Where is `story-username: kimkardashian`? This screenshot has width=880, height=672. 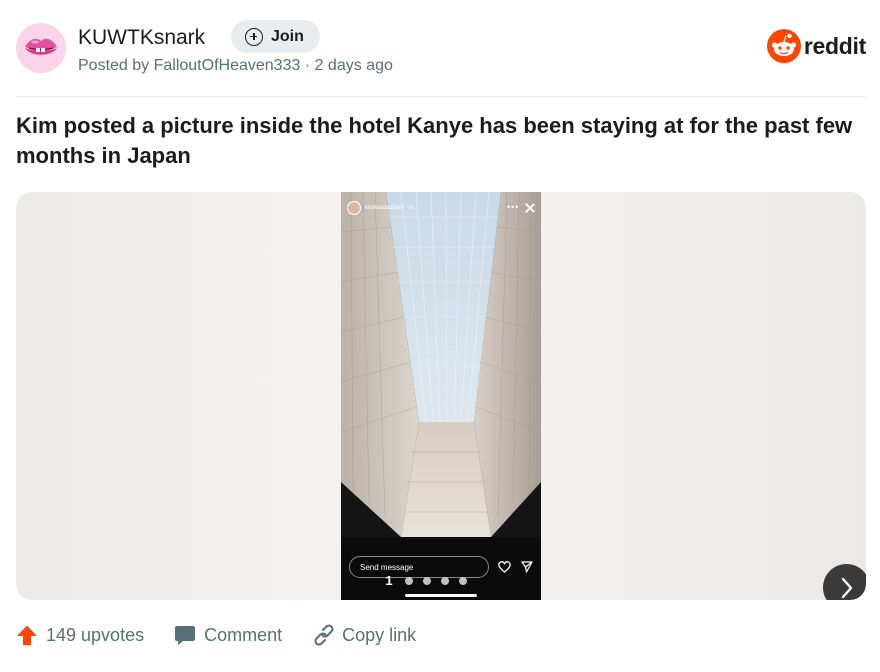 story-username: kimkardashian is located at coordinates (384, 208).